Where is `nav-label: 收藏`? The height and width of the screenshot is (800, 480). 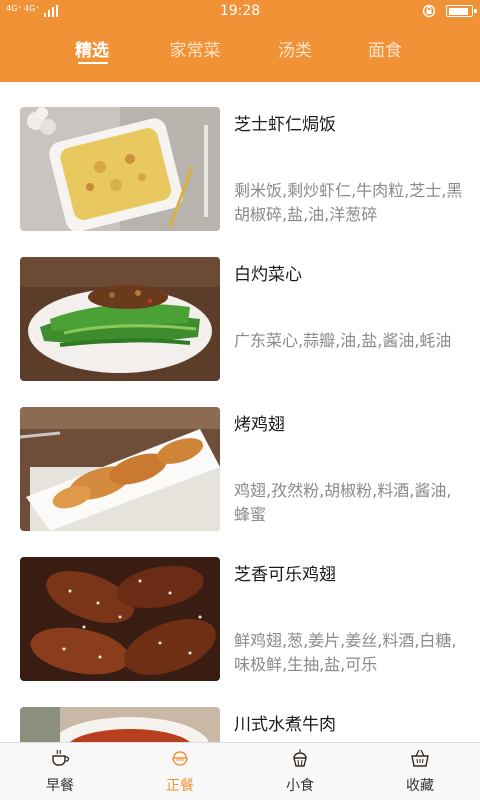 nav-label: 收藏 is located at coordinates (420, 786).